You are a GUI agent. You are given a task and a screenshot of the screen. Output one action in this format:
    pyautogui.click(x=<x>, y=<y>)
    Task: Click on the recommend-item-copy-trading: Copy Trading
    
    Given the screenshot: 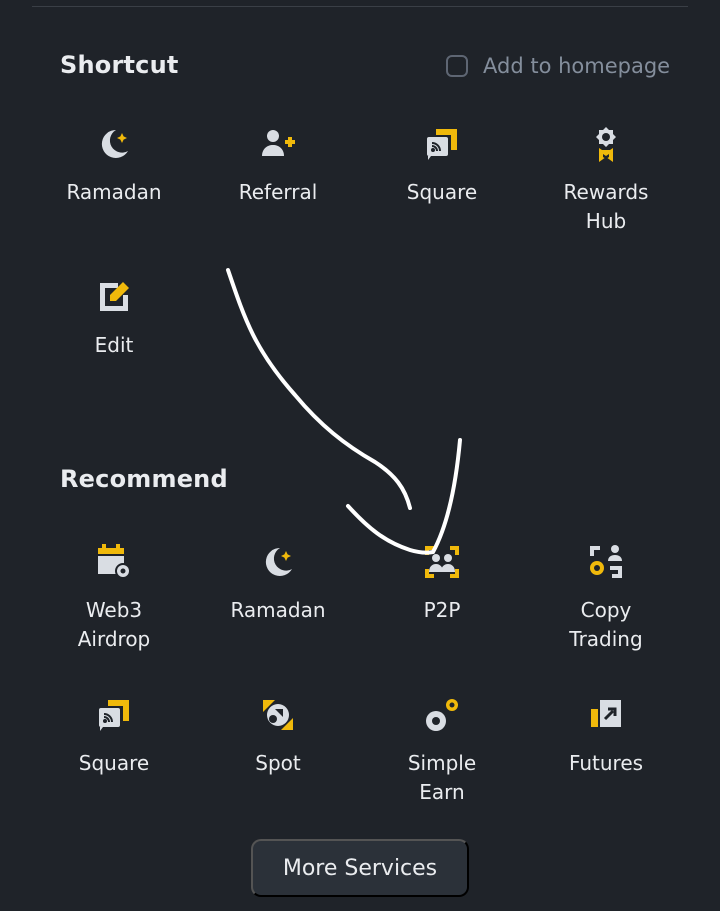 What is the action you would take?
    pyautogui.click(x=606, y=598)
    